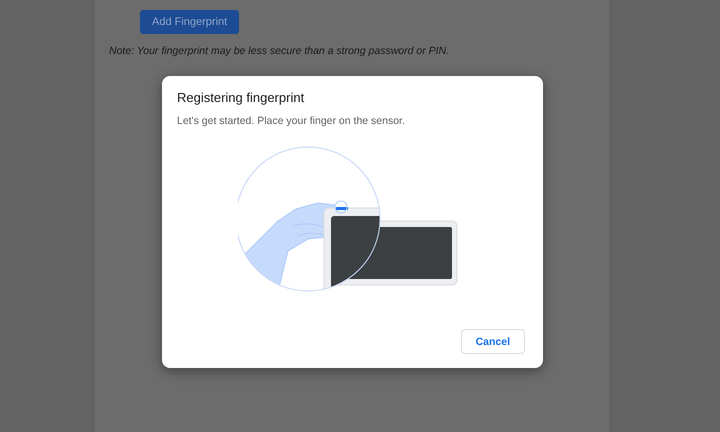  I want to click on cancel-button: Cancel, so click(492, 341).